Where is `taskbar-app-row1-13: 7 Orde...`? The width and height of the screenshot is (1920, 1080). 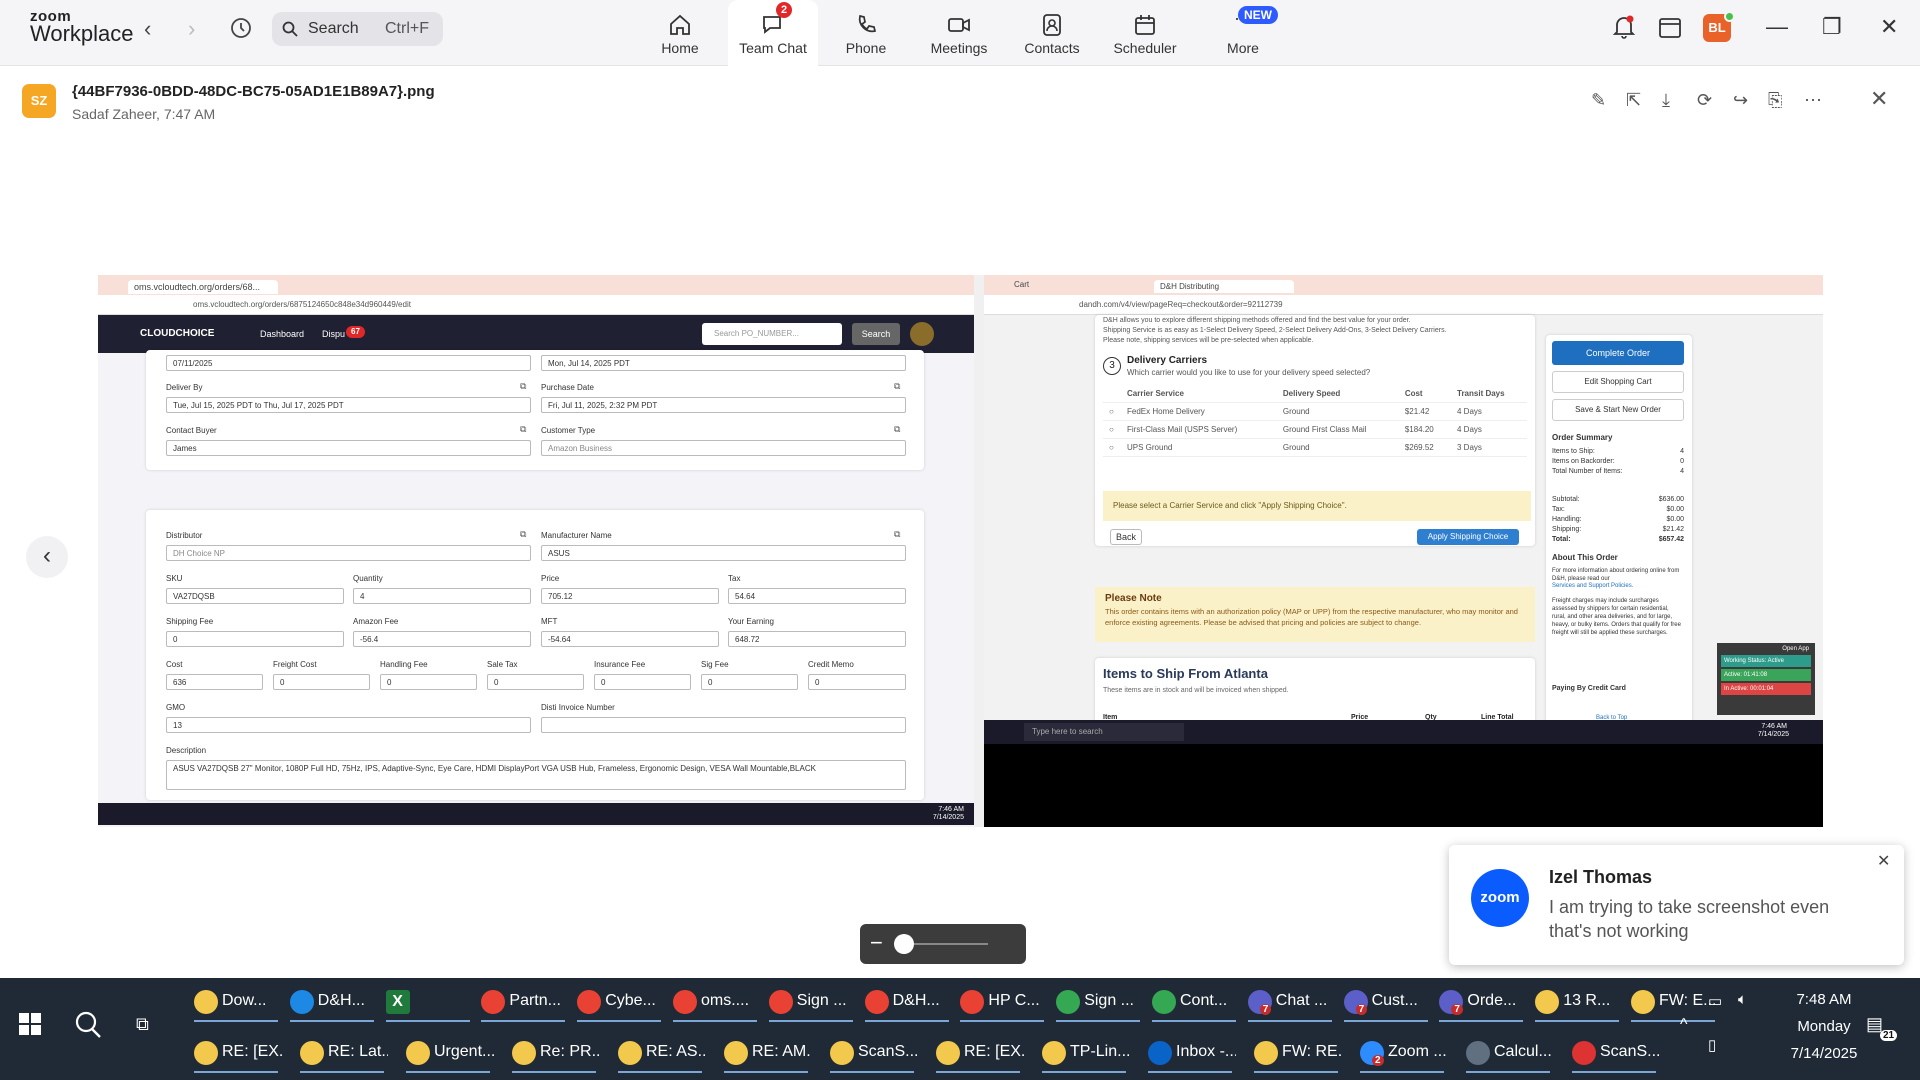 taskbar-app-row1-13: 7 Orde... is located at coordinates (1481, 1001).